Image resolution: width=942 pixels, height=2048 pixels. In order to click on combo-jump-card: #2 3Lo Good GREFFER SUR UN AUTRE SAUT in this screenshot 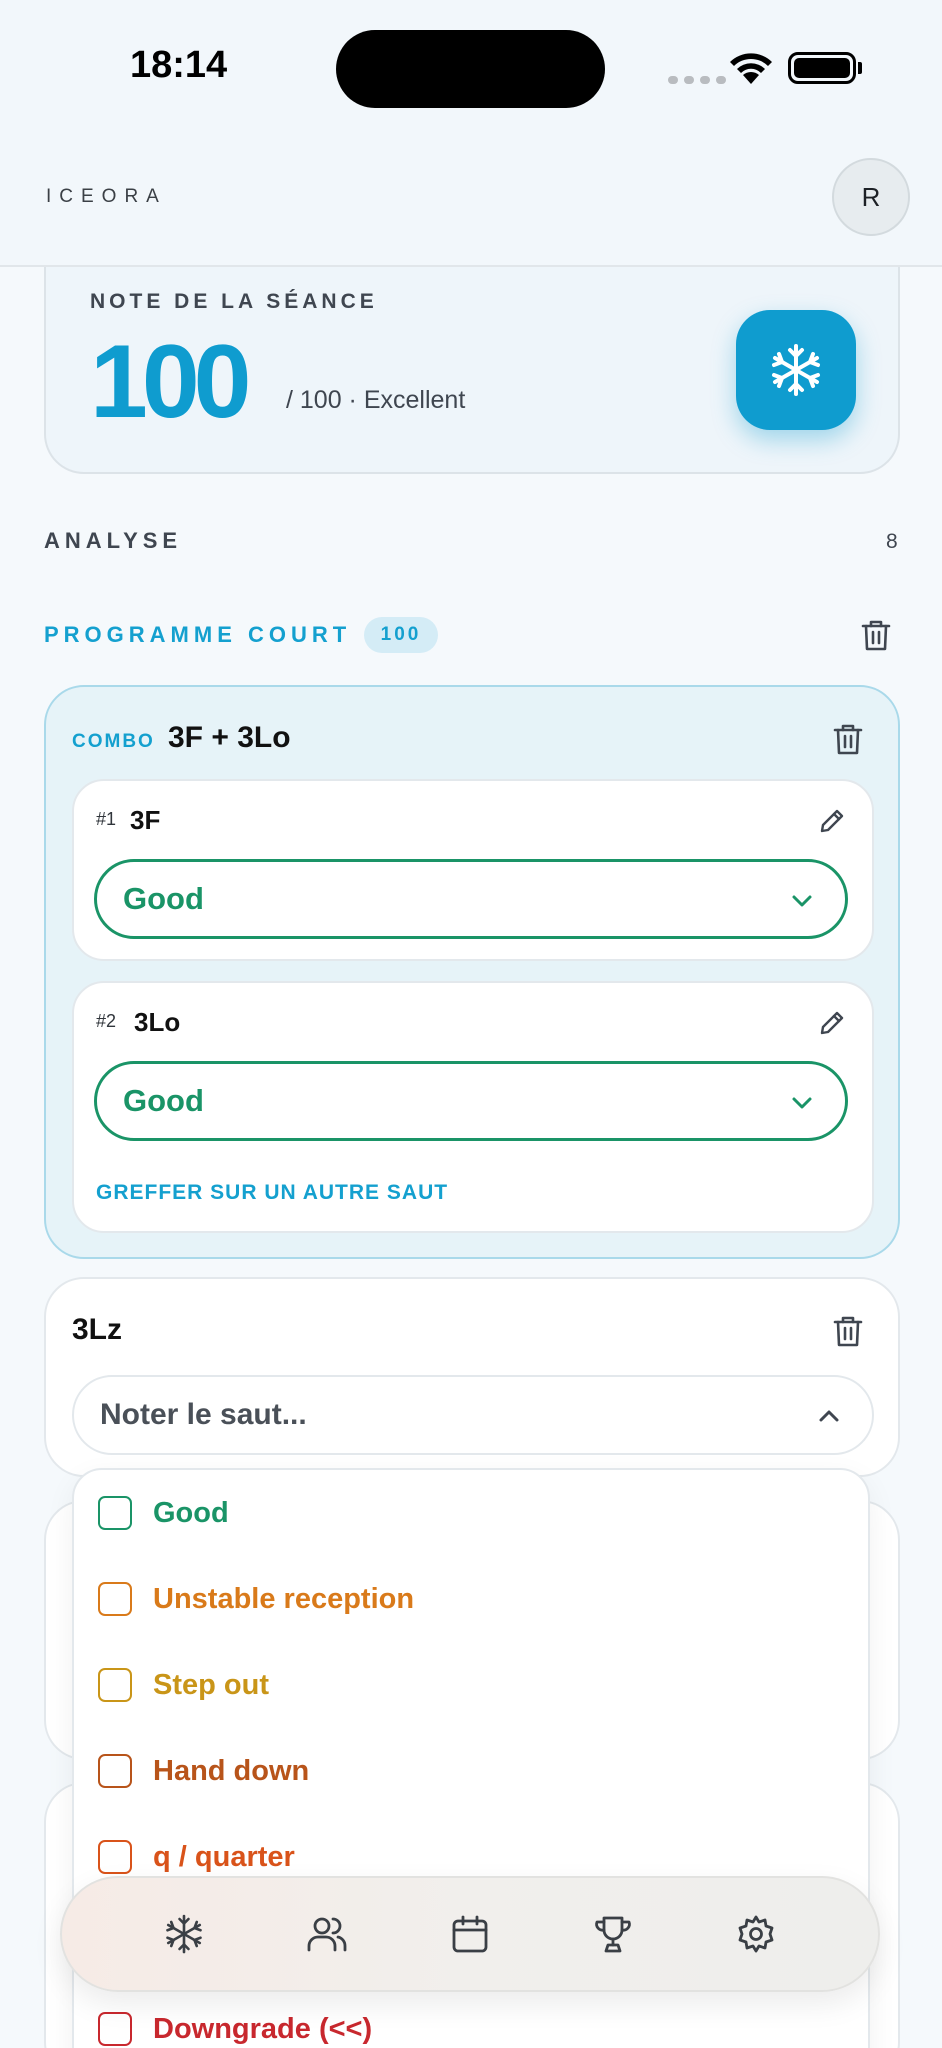, I will do `click(473, 1107)`.